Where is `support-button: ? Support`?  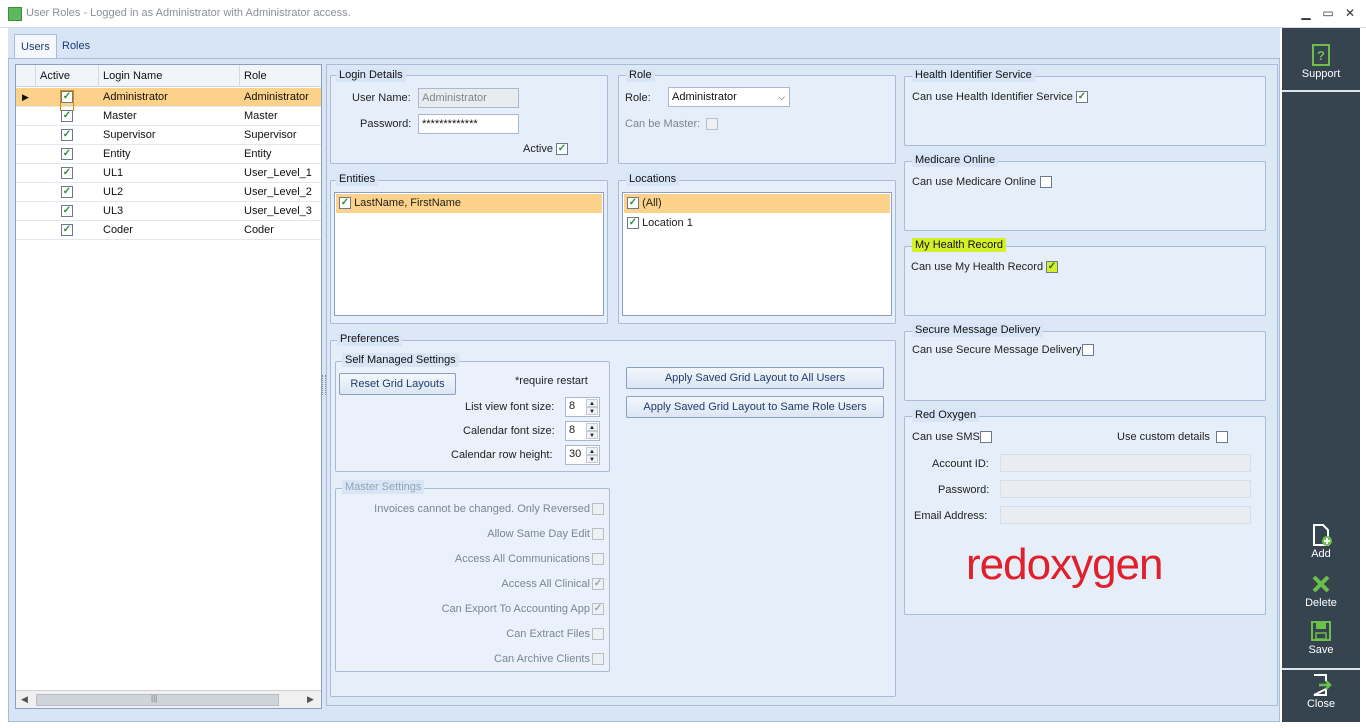
support-button: ? Support is located at coordinates (1321, 62).